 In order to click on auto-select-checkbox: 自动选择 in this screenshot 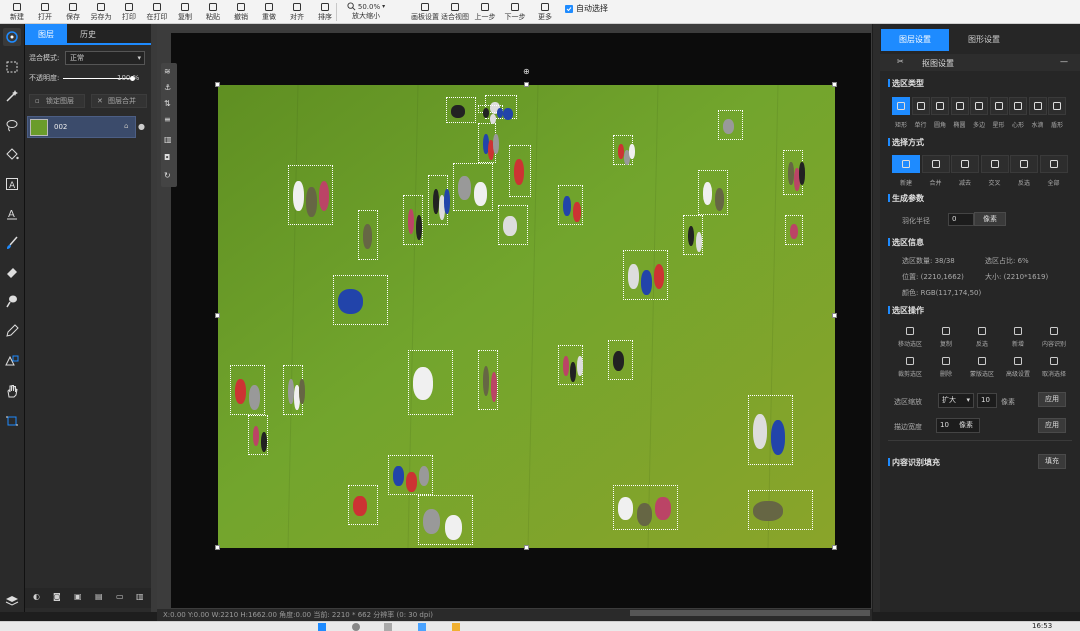, I will do `click(586, 8)`.